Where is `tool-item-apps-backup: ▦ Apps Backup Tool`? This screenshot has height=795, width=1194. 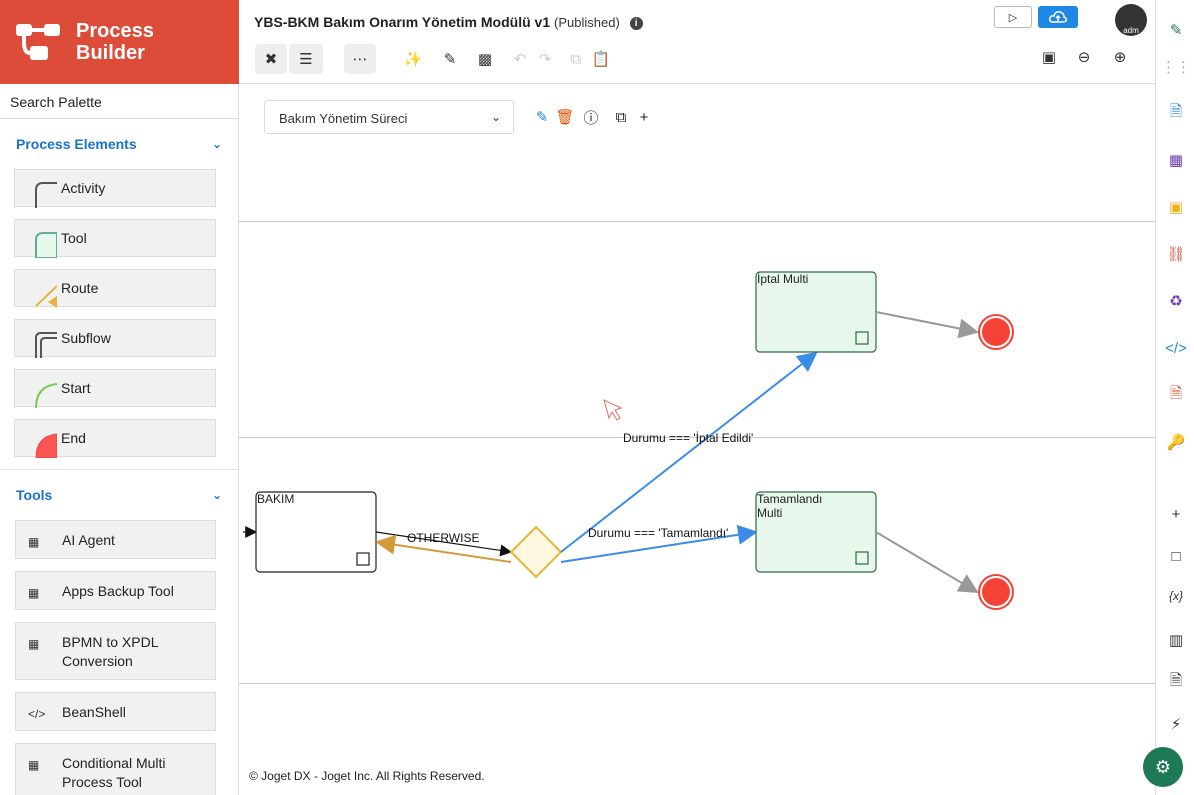 tool-item-apps-backup: ▦ Apps Backup Tool is located at coordinates (115, 590).